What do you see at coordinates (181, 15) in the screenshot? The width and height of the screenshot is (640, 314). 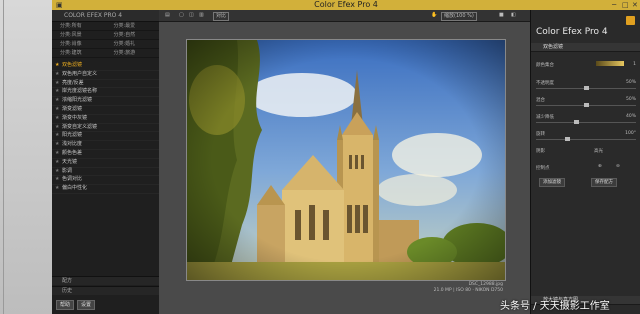 I see `single-view-icon: ▢` at bounding box center [181, 15].